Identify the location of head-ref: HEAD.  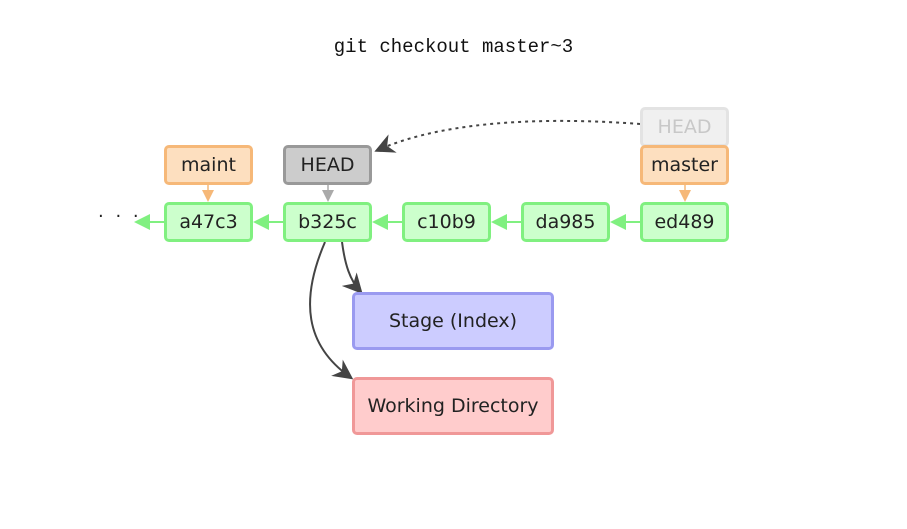
(327, 165).